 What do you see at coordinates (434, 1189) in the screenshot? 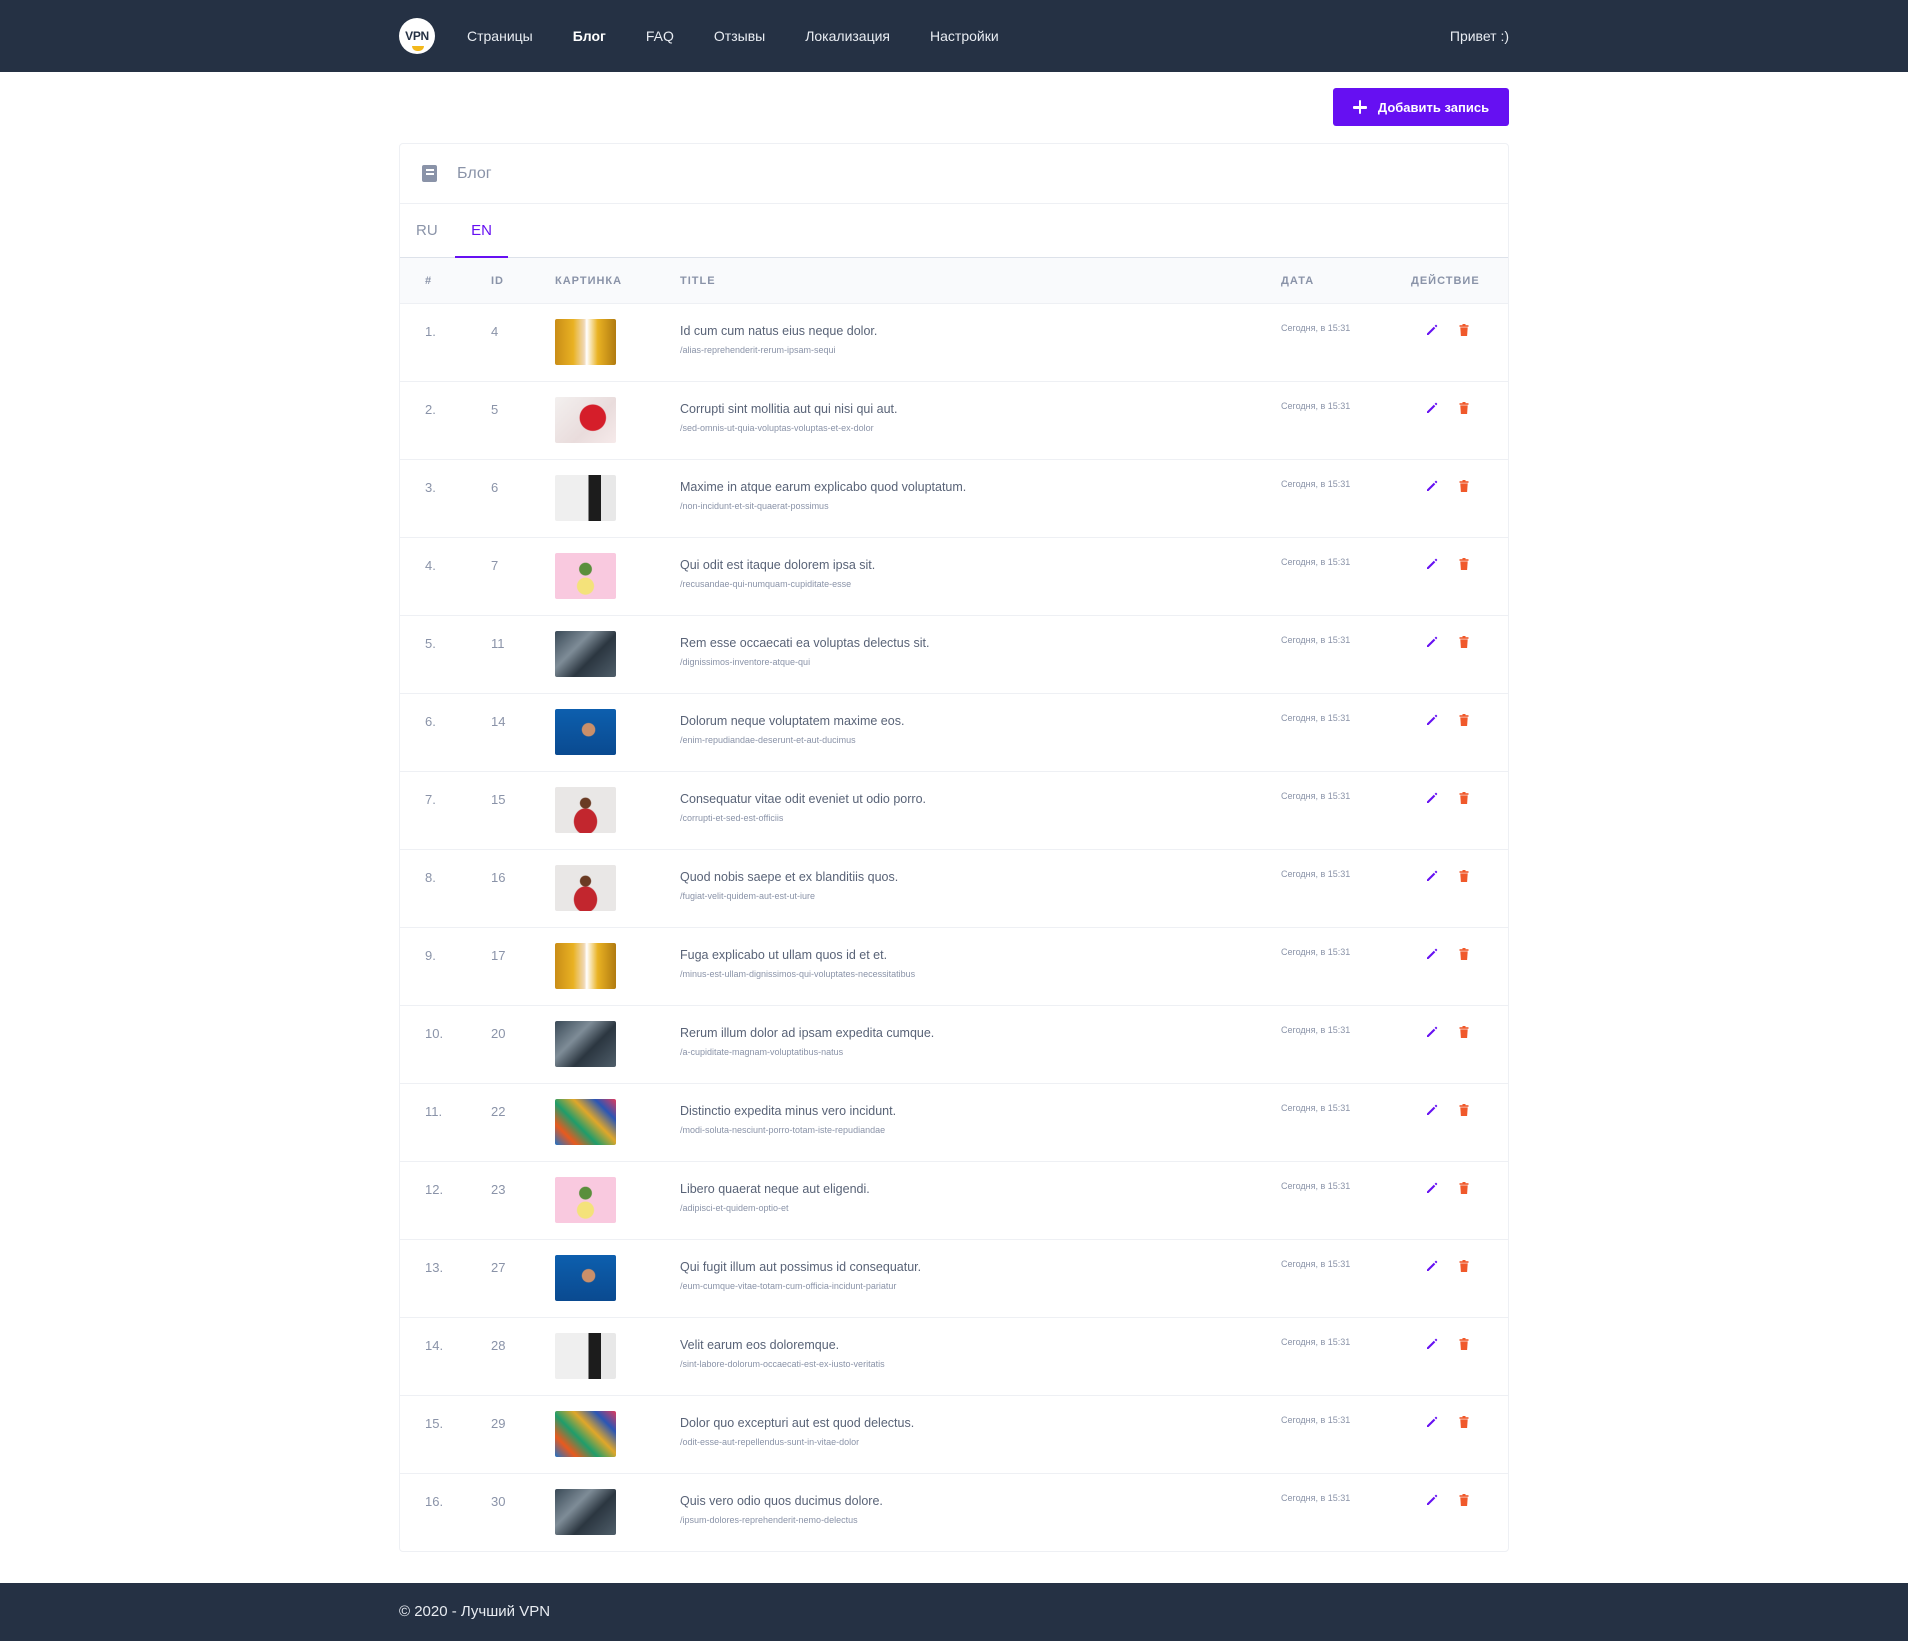
I see `row-number: 12.` at bounding box center [434, 1189].